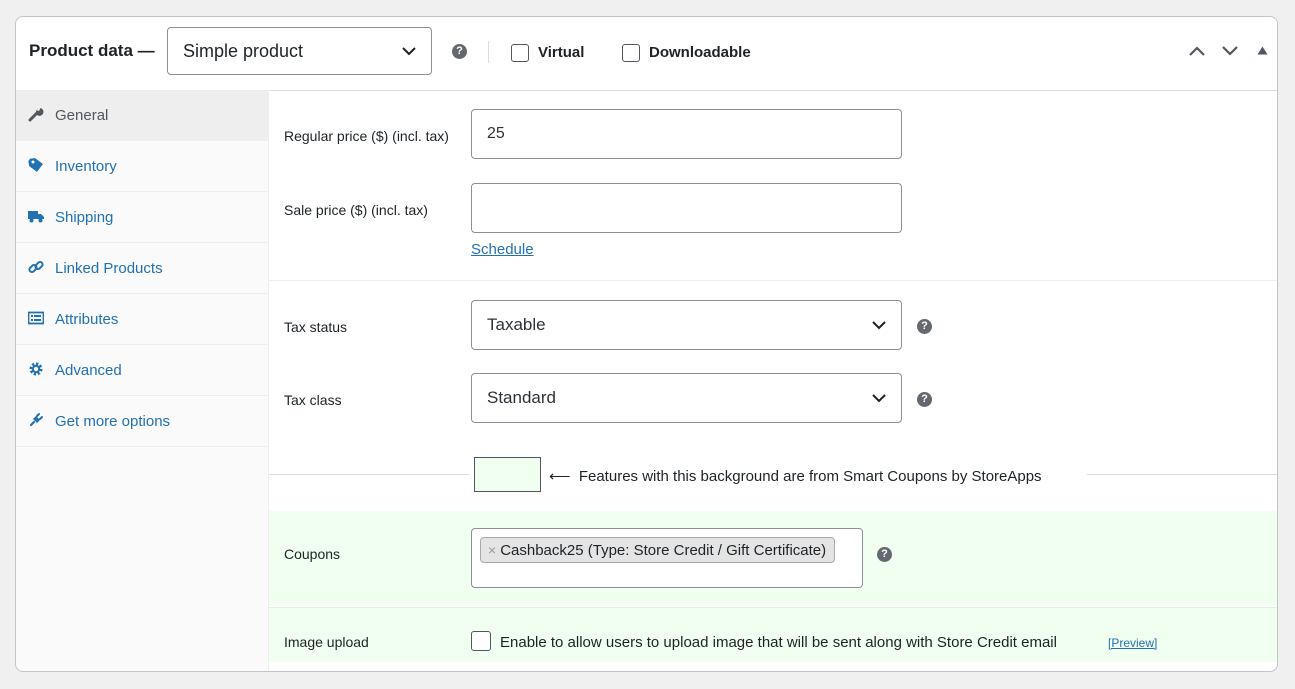  I want to click on tab-label: Shipping, so click(84, 217).